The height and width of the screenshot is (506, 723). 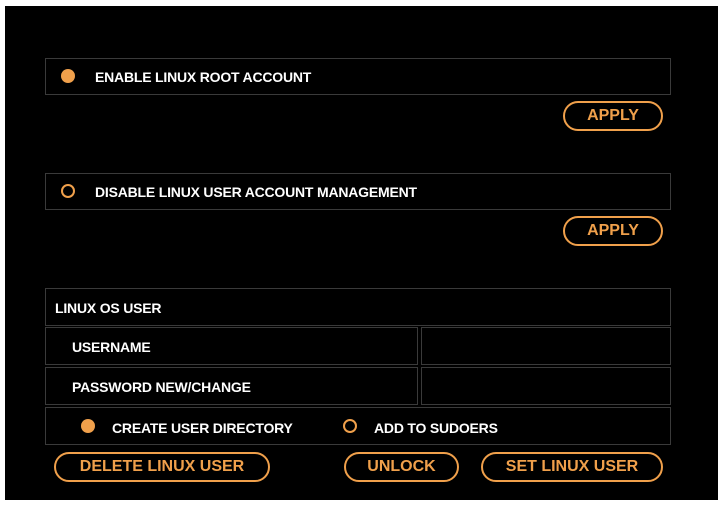 What do you see at coordinates (203, 77) in the screenshot?
I see `enable-root-label: ENABLE LINUX ROOT ACCOUNT` at bounding box center [203, 77].